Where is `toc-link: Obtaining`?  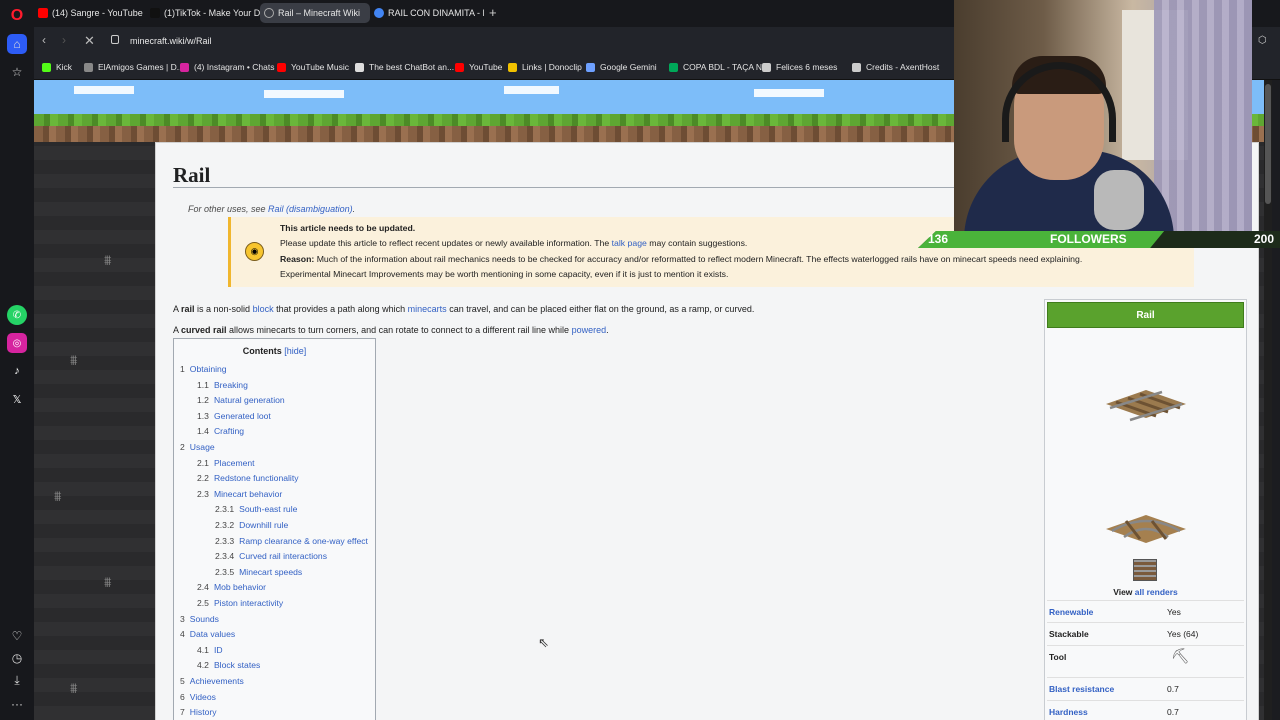 toc-link: Obtaining is located at coordinates (208, 369).